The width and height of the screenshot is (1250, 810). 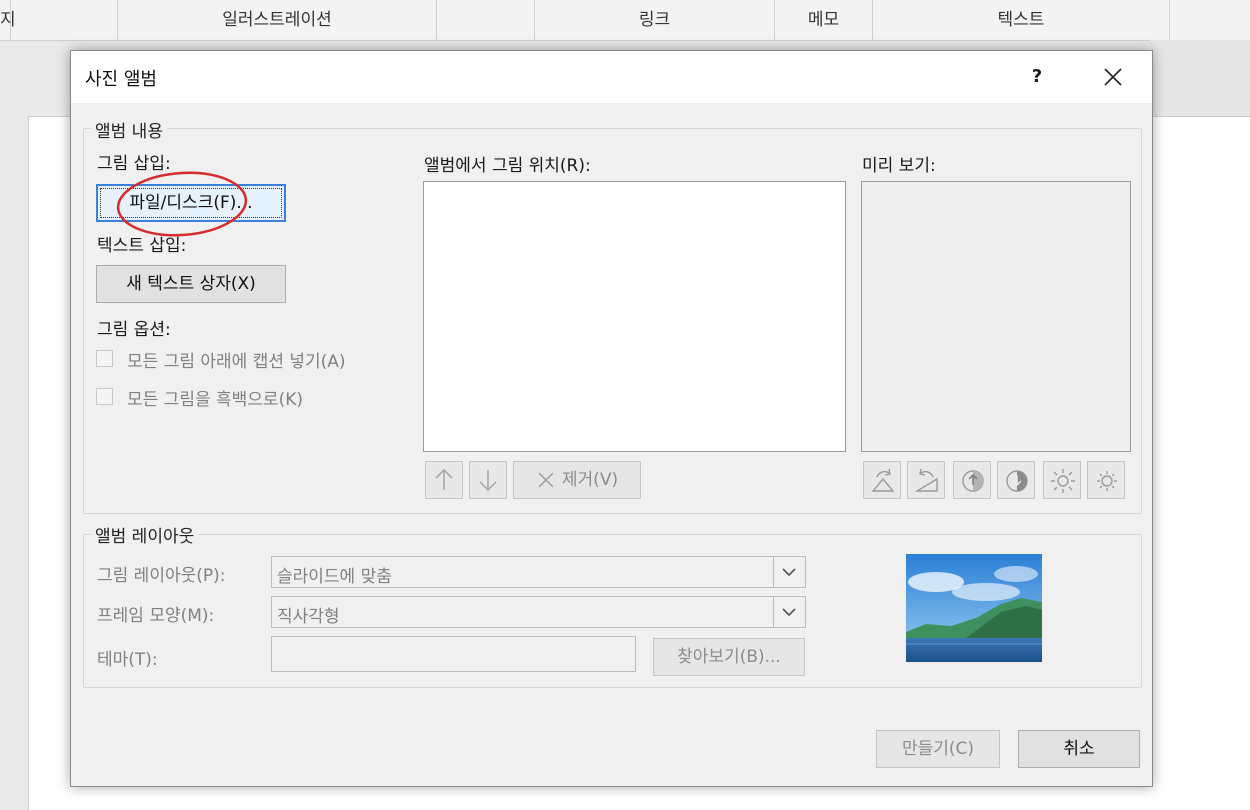 I want to click on contrast-up-icon, so click(x=973, y=481).